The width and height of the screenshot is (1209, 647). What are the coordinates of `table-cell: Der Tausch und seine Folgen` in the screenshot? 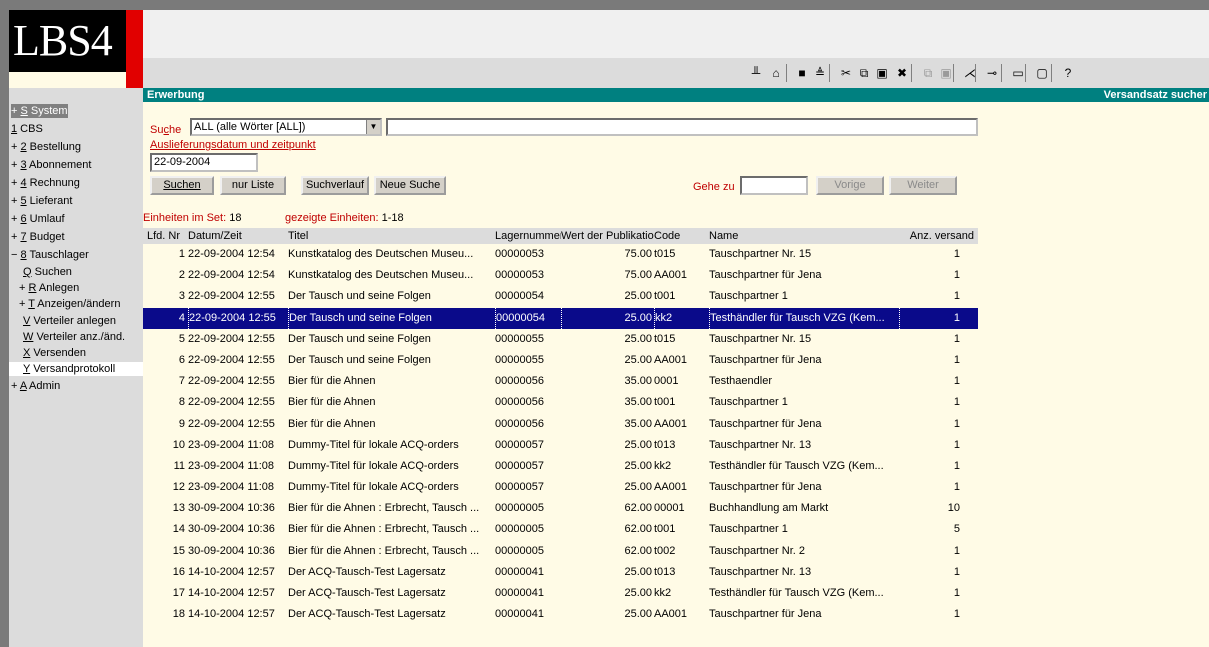 It's located at (359, 296).